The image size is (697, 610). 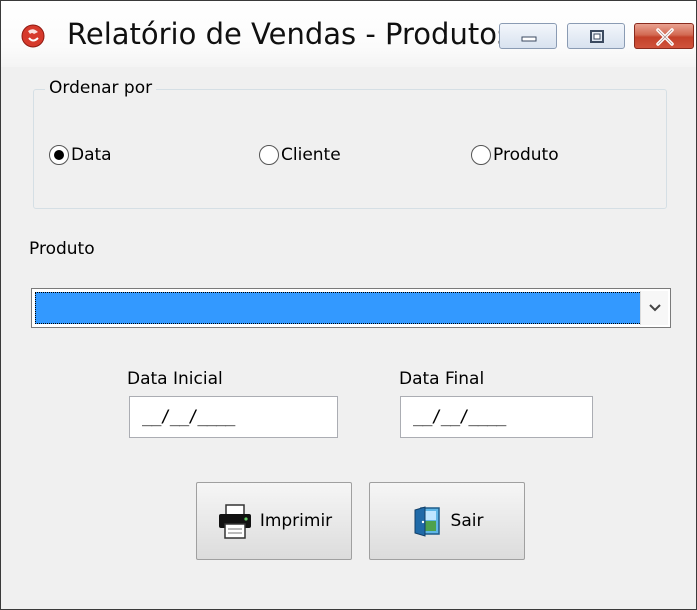 What do you see at coordinates (467, 521) in the screenshot?
I see `sair-label: Sair` at bounding box center [467, 521].